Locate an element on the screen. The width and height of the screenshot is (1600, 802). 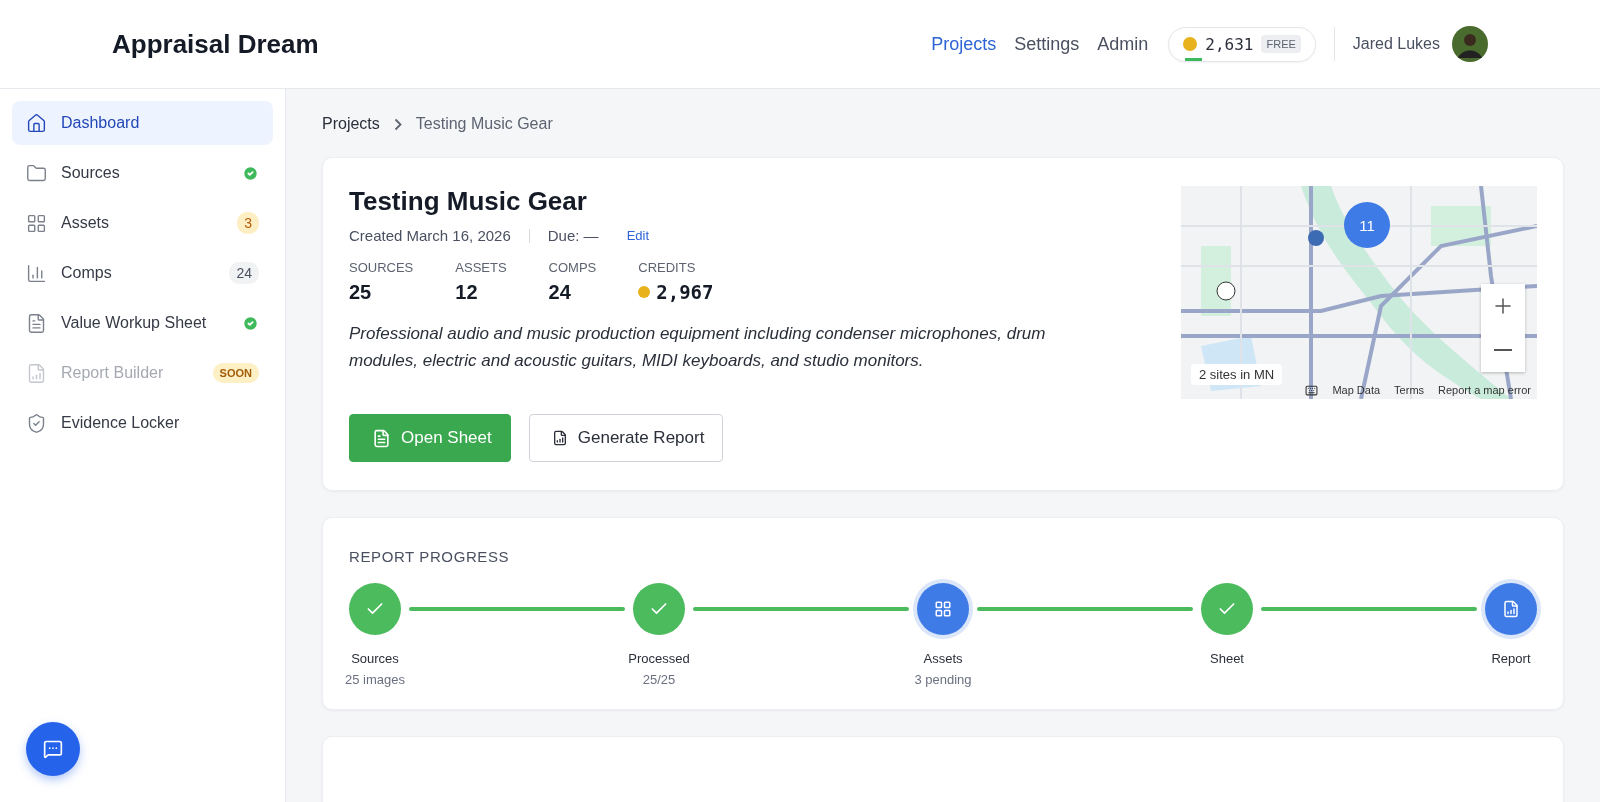
credit-balance: 2,631 is located at coordinates (1229, 44).